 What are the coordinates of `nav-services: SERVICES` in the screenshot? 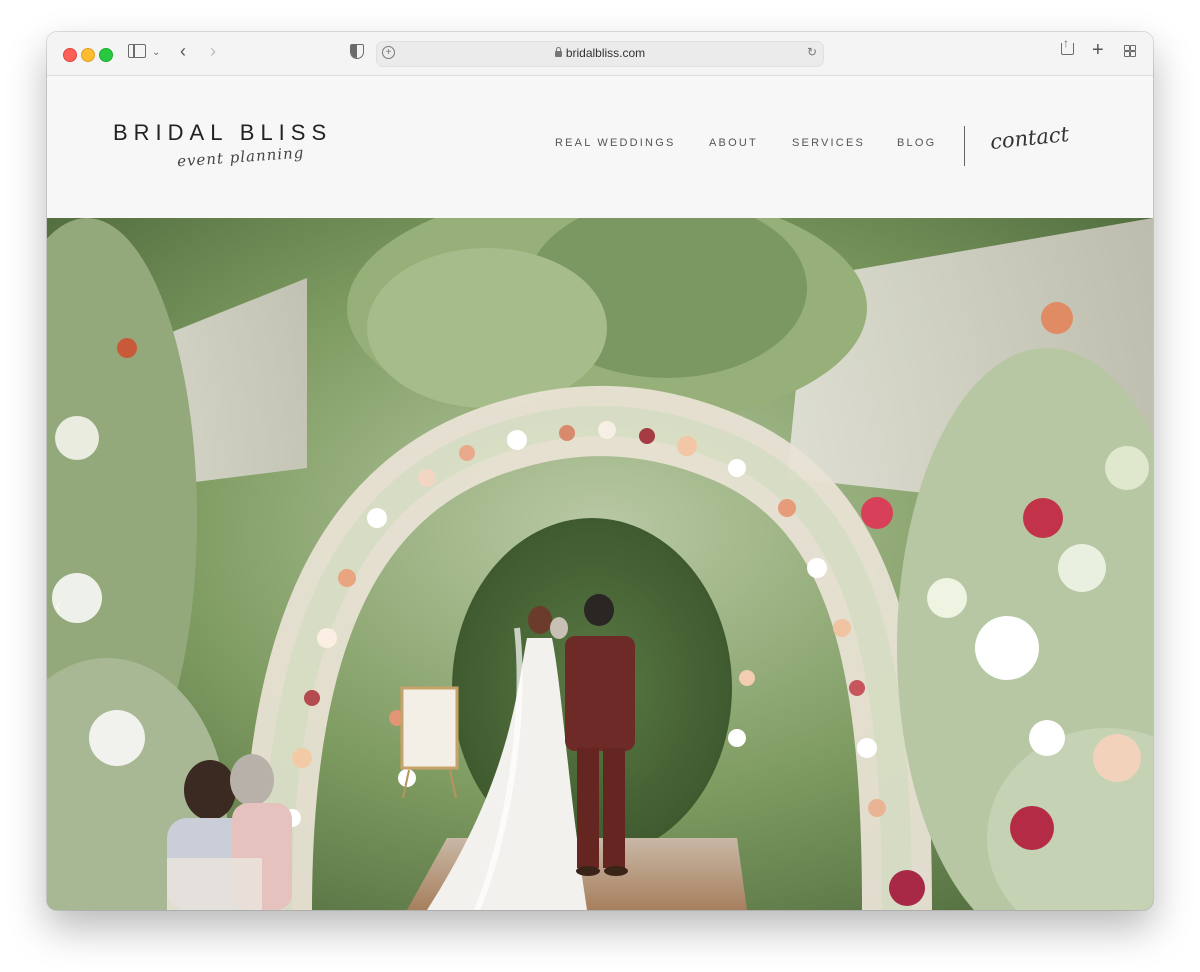 It's located at (828, 143).